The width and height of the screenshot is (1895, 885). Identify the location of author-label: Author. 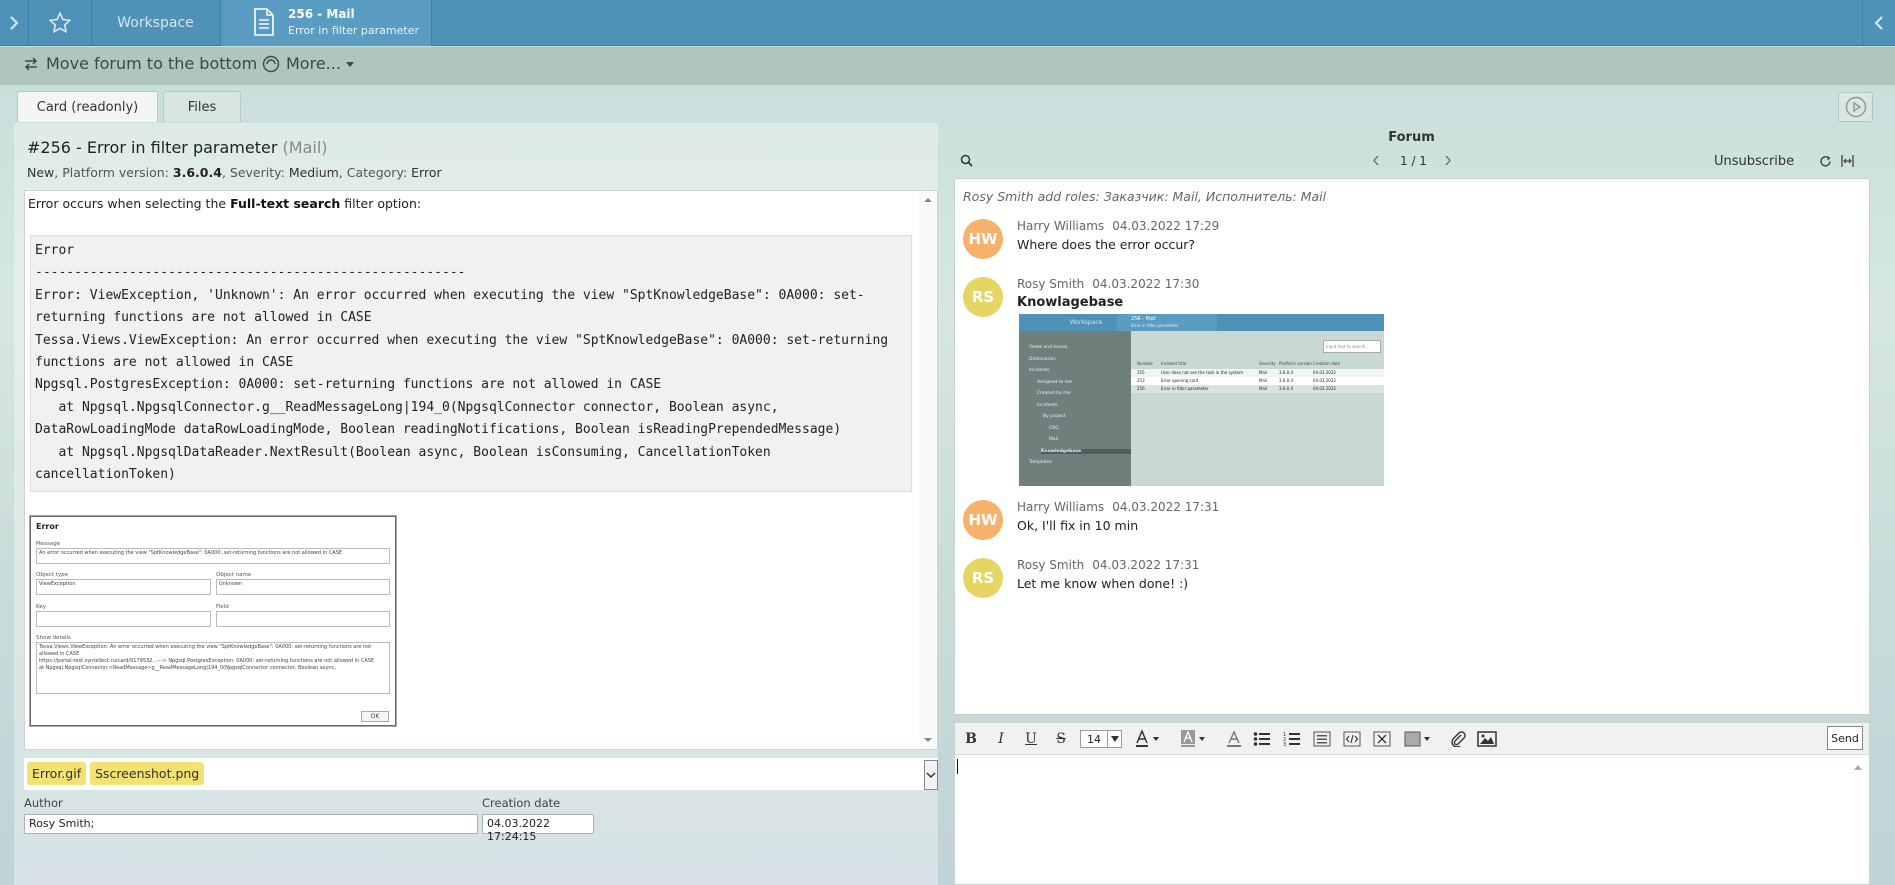
(43, 803).